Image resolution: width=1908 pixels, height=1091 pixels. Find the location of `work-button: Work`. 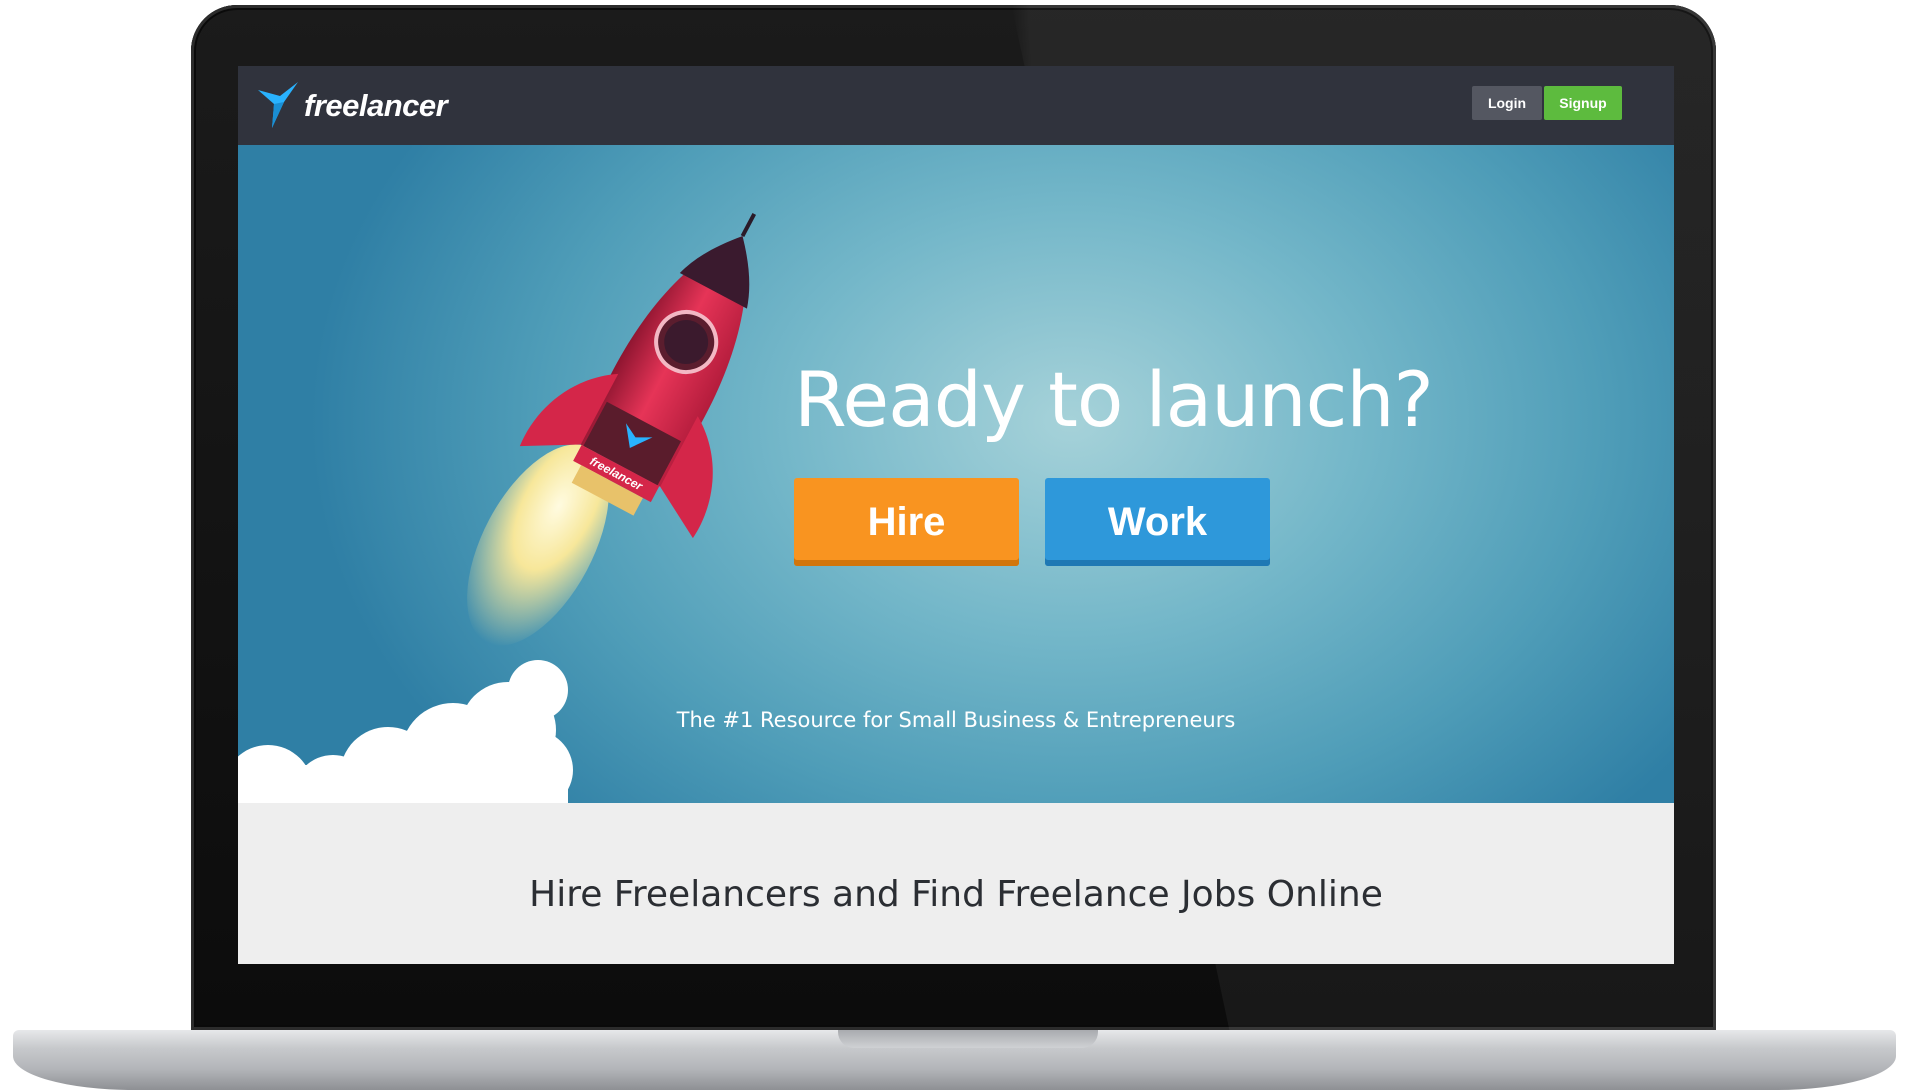

work-button: Work is located at coordinates (1157, 522).